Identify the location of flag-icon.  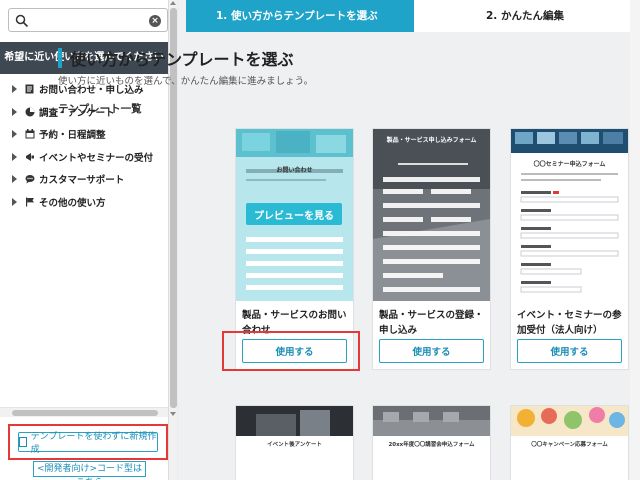
(29, 201).